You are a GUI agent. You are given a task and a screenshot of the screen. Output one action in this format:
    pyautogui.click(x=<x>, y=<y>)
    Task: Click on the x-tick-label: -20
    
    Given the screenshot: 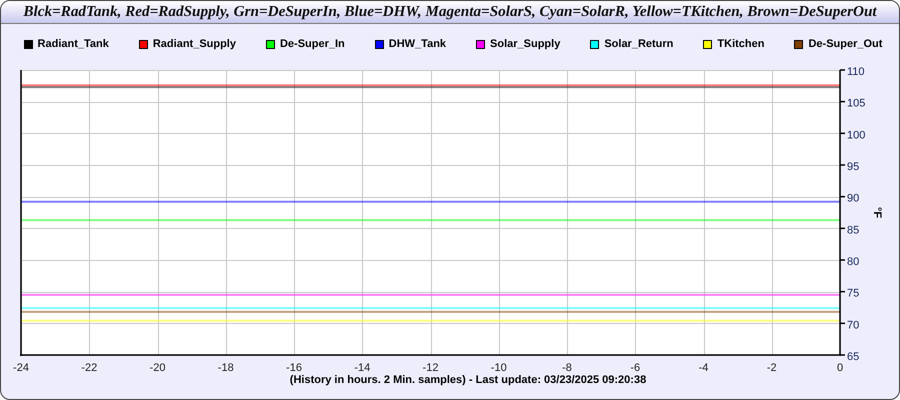 What is the action you would take?
    pyautogui.click(x=158, y=368)
    